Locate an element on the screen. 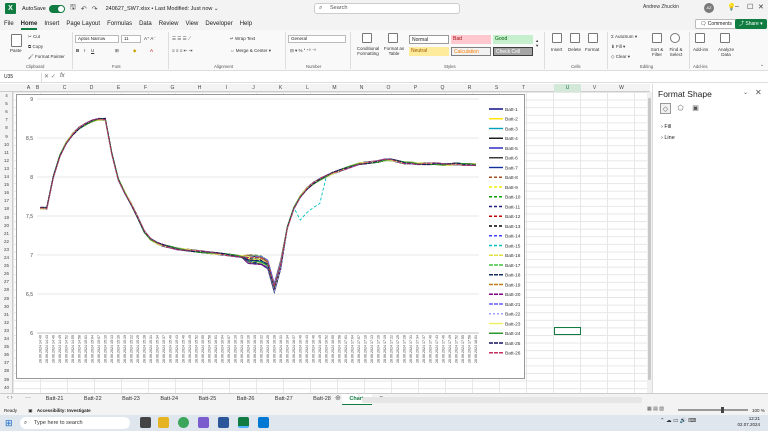 Image resolution: width=768 pixels, height=431 pixels. column-header-w: W is located at coordinates (621, 88).